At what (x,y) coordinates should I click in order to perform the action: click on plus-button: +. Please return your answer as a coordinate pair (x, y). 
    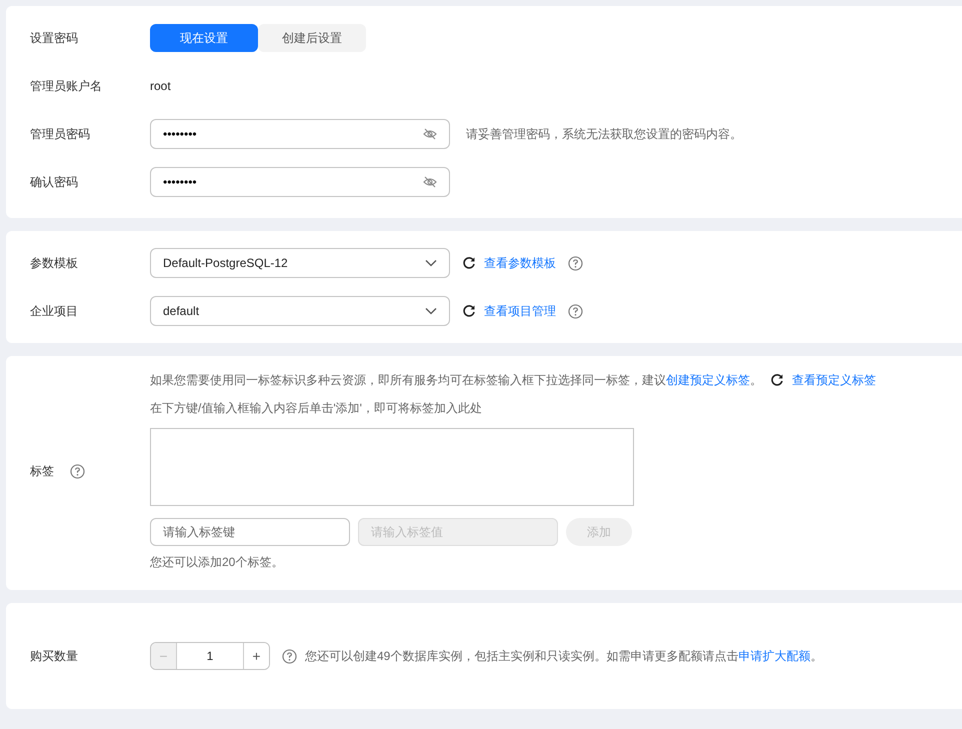
    Looking at the image, I should click on (256, 656).